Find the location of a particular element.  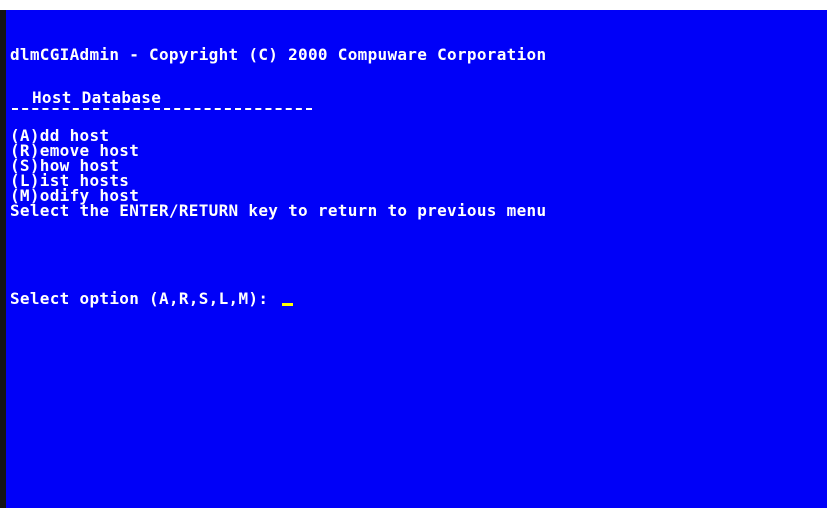

text-cursor is located at coordinates (288, 304).